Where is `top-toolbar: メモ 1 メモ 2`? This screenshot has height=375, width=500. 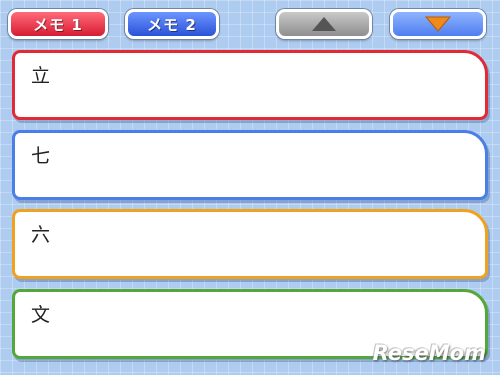
top-toolbar: メモ 1 メモ 2 is located at coordinates (250, 22).